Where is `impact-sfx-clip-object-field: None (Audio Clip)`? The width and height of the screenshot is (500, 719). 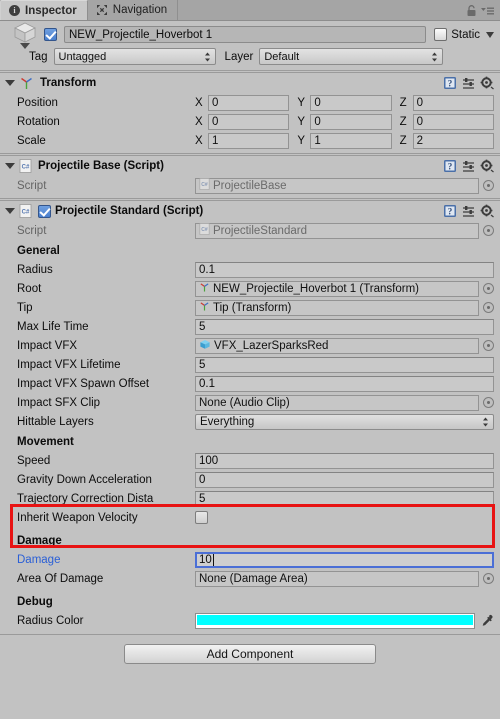 impact-sfx-clip-object-field: None (Audio Clip) is located at coordinates (337, 402).